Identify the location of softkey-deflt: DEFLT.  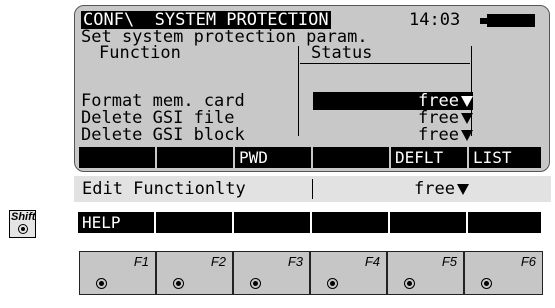
(430, 157).